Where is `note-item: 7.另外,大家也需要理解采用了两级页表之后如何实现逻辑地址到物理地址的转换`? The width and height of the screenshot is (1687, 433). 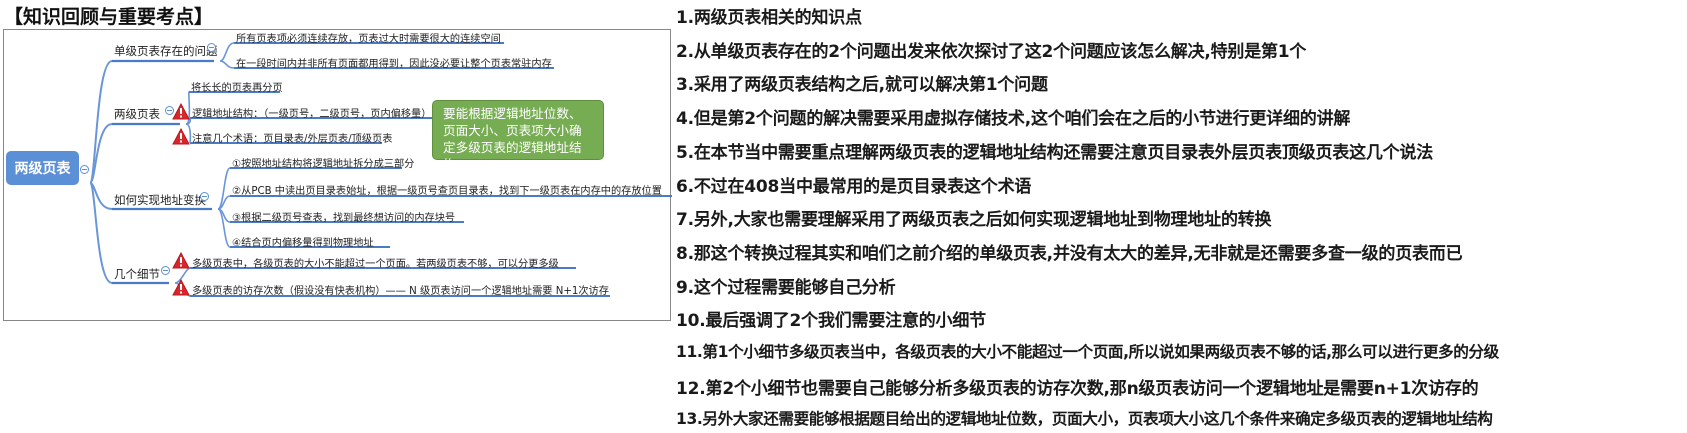 note-item: 7.另外,大家也需要理解采用了两级页表之后如何实现逻辑地址到物理地址的转换 is located at coordinates (974, 220).